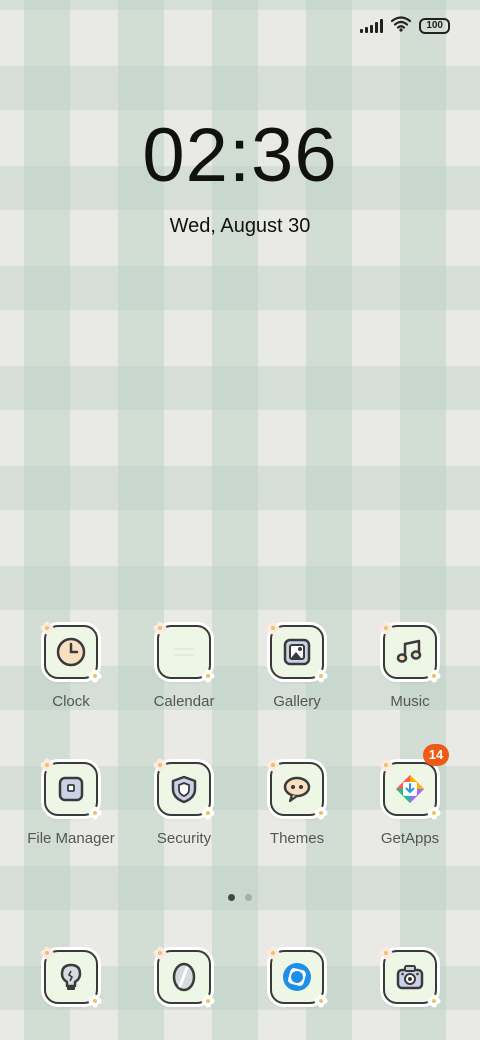  I want to click on app-themes: Themes, so click(297, 802).